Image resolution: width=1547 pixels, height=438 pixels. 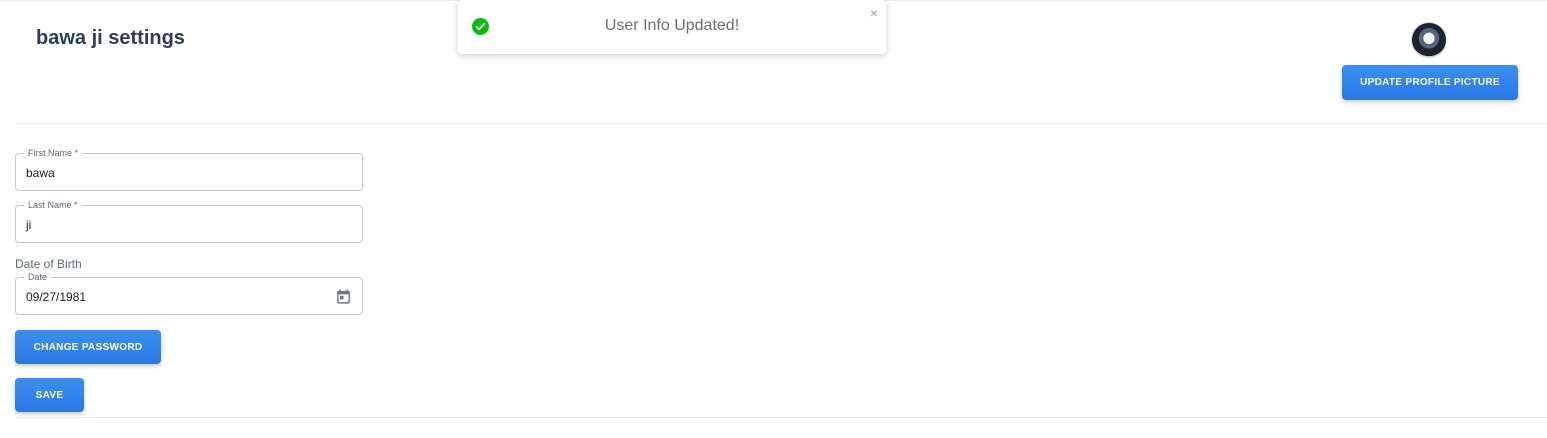 I want to click on toast-message: User Info Updated!, so click(x=672, y=25).